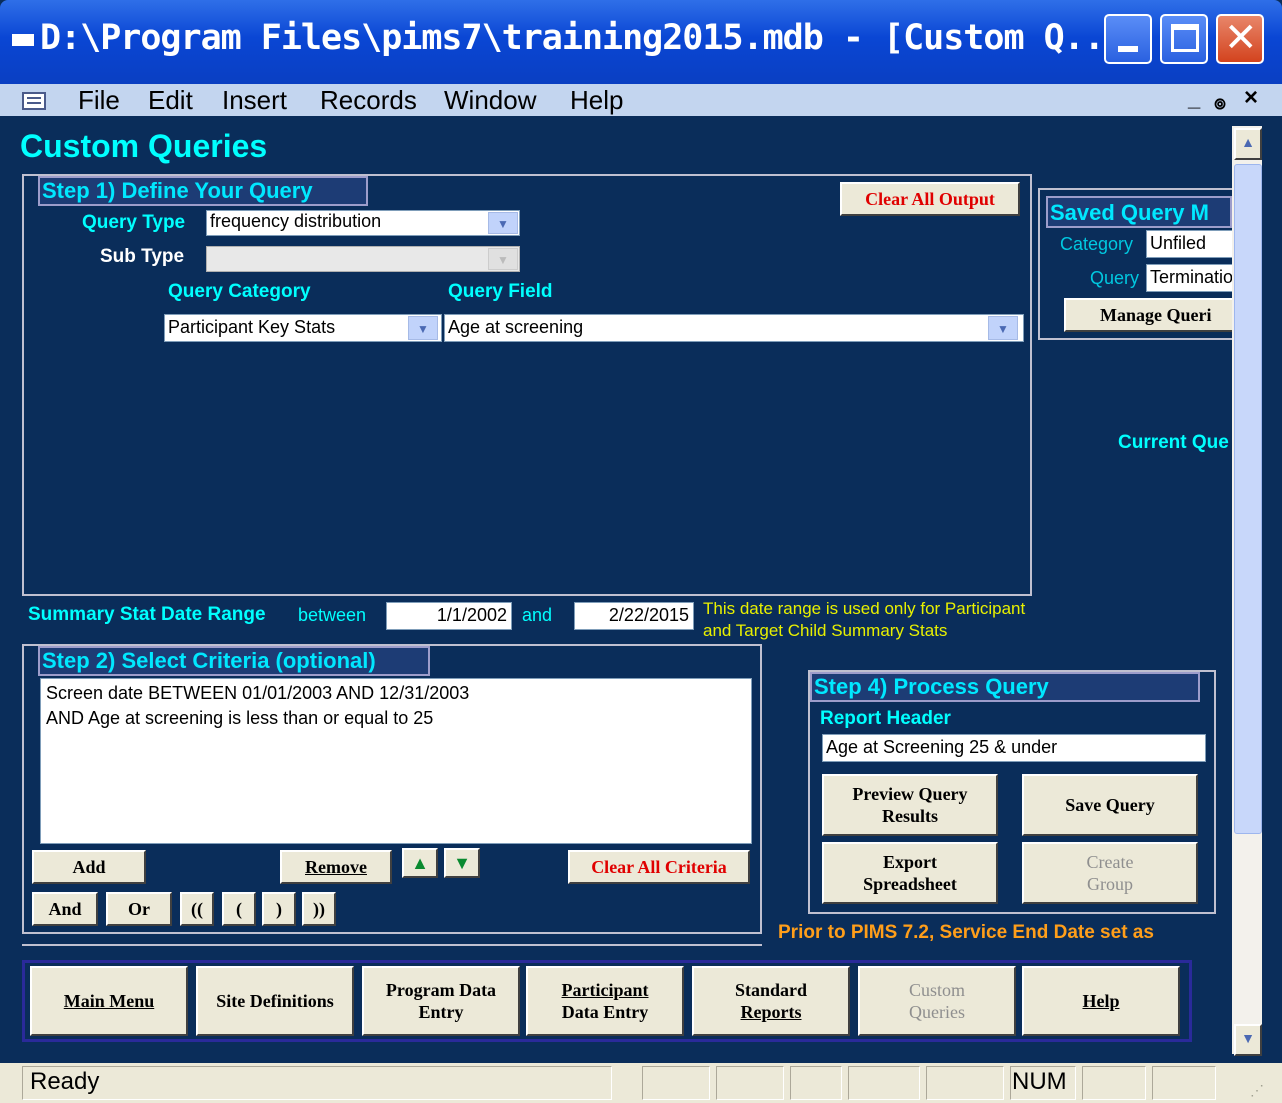 Image resolution: width=1282 pixels, height=1103 pixels. I want to click on clear-all-criteria-button: Clear All Criteria, so click(659, 867).